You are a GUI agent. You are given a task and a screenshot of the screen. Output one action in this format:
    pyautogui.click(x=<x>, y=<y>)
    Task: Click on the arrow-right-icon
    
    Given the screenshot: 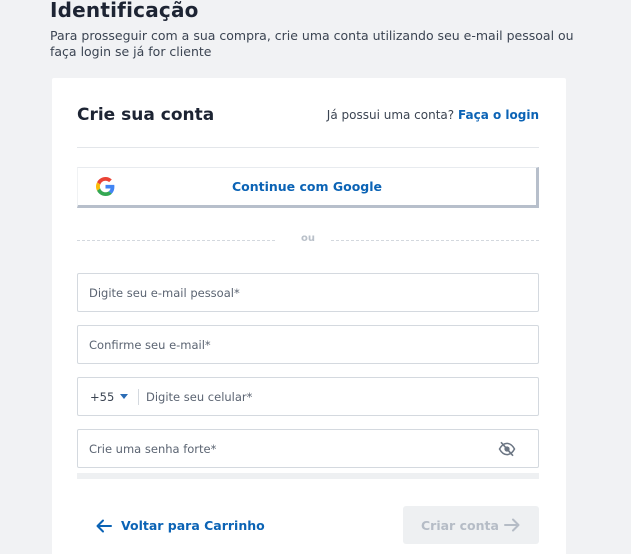 What is the action you would take?
    pyautogui.click(x=512, y=525)
    